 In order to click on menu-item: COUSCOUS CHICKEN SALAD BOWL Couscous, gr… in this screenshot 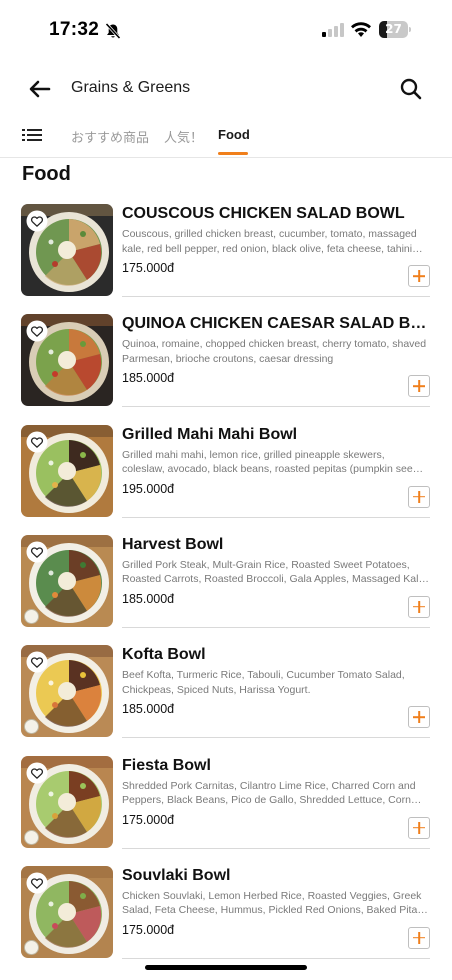, I will do `click(226, 259)`.